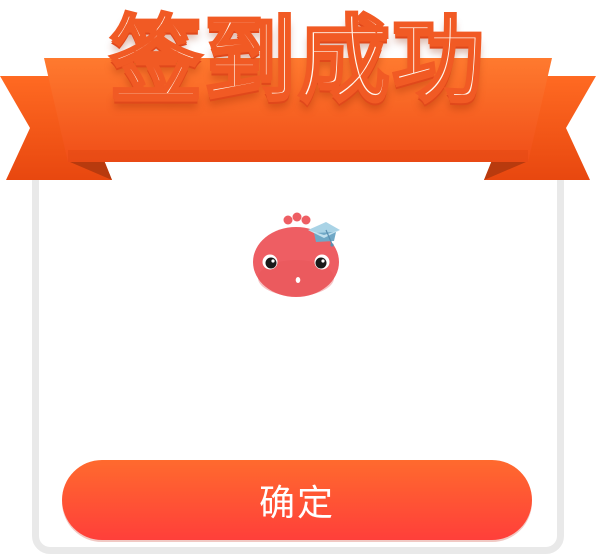  I want to click on octopus-graduate-mascot-icon, so click(296, 254).